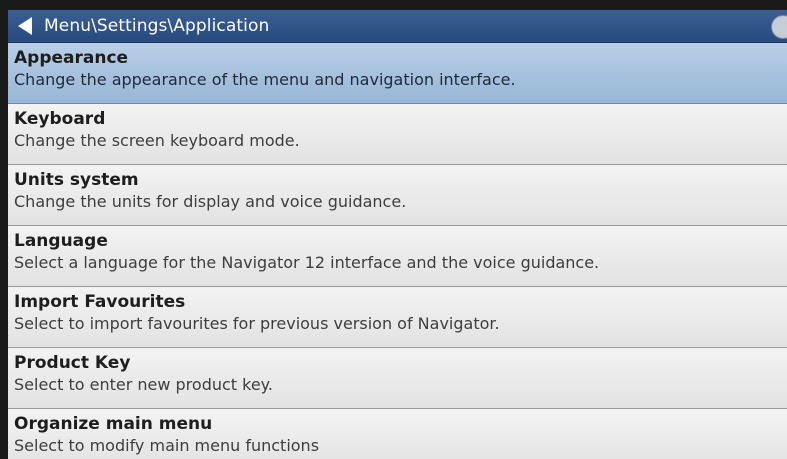 This screenshot has width=787, height=459. What do you see at coordinates (61, 241) in the screenshot?
I see `item-title: Language` at bounding box center [61, 241].